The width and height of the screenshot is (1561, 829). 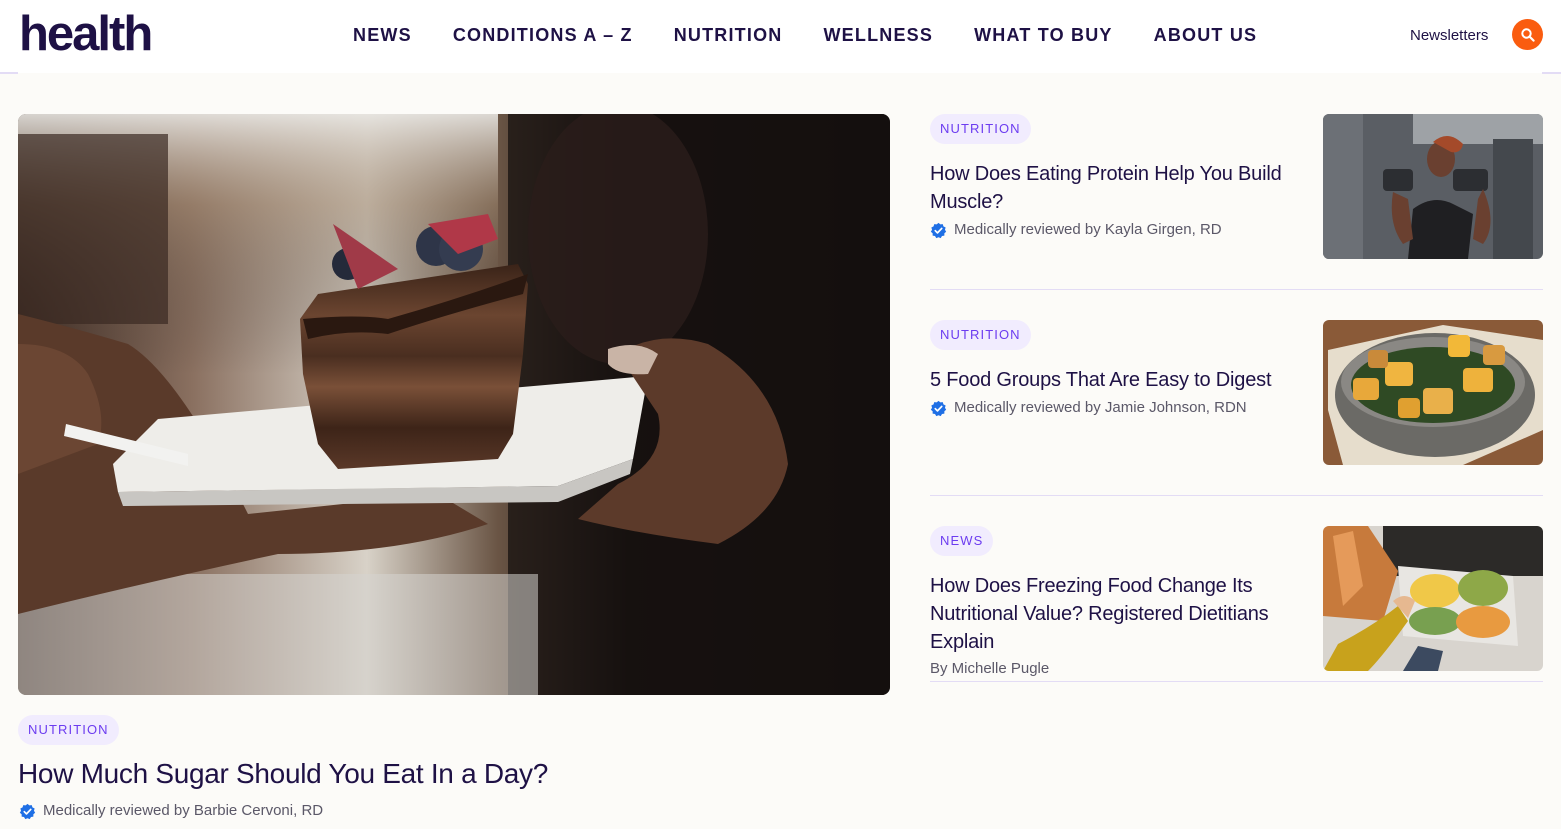 I want to click on hero-byline-text: Medically reviewed by Barbie Cervoni, RD, so click(x=183, y=810).